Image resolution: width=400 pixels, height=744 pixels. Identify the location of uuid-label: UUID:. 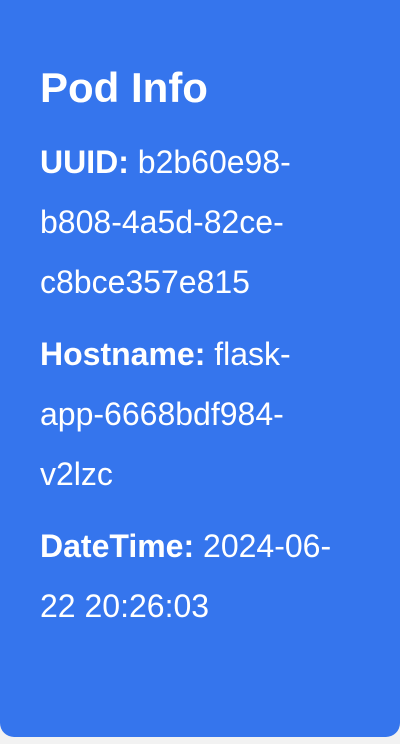
(84, 162).